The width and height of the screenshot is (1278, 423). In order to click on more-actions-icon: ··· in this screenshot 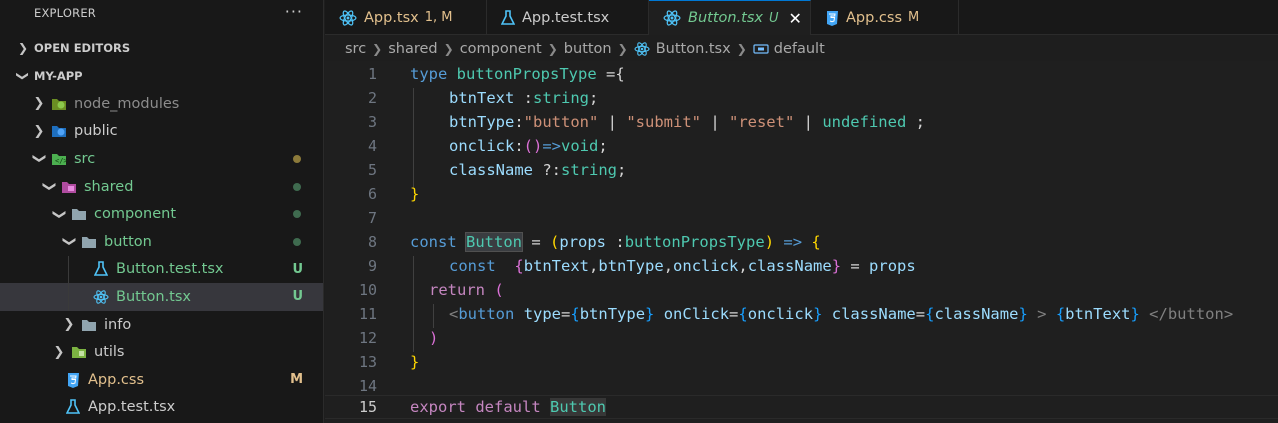, I will do `click(294, 11)`.